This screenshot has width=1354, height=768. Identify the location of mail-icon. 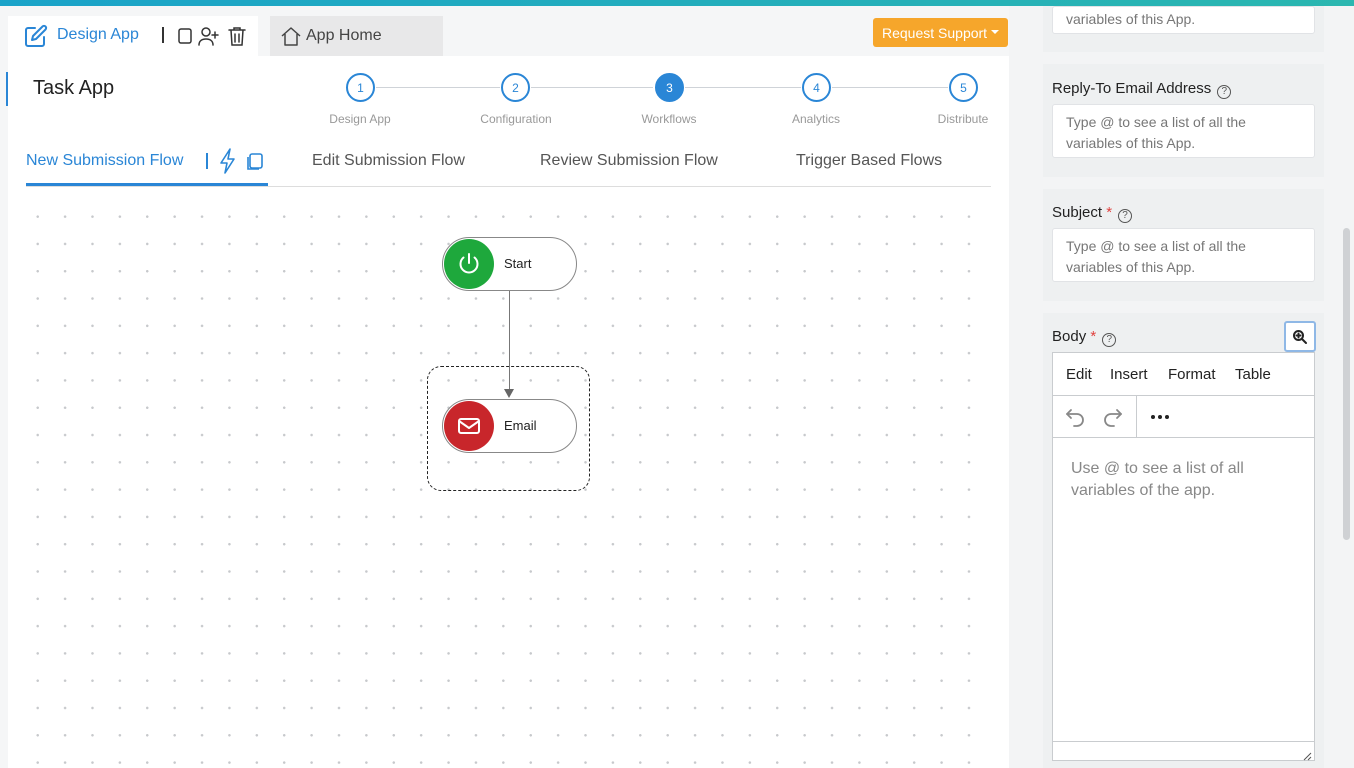
(469, 426).